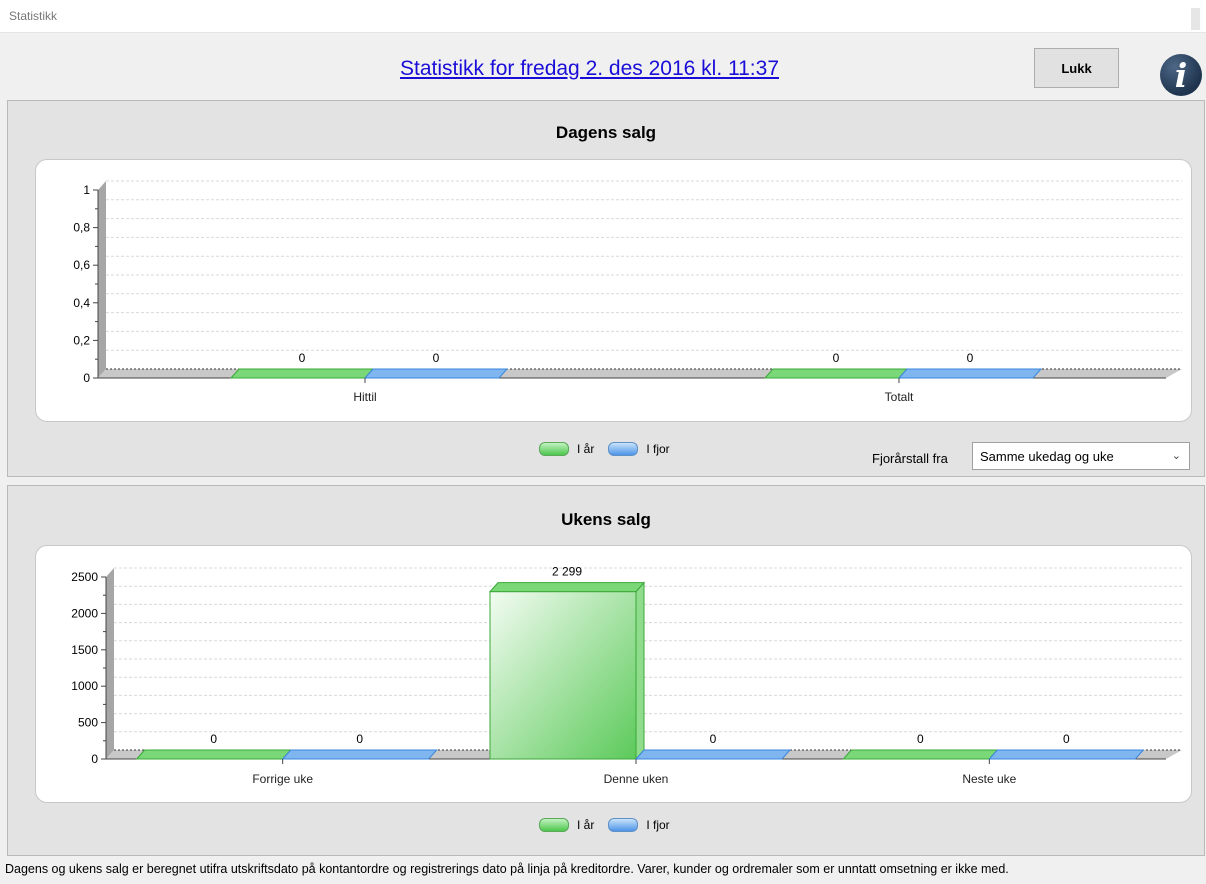 The height and width of the screenshot is (884, 1206). What do you see at coordinates (567, 572) in the screenshot?
I see `data-label: 2 299` at bounding box center [567, 572].